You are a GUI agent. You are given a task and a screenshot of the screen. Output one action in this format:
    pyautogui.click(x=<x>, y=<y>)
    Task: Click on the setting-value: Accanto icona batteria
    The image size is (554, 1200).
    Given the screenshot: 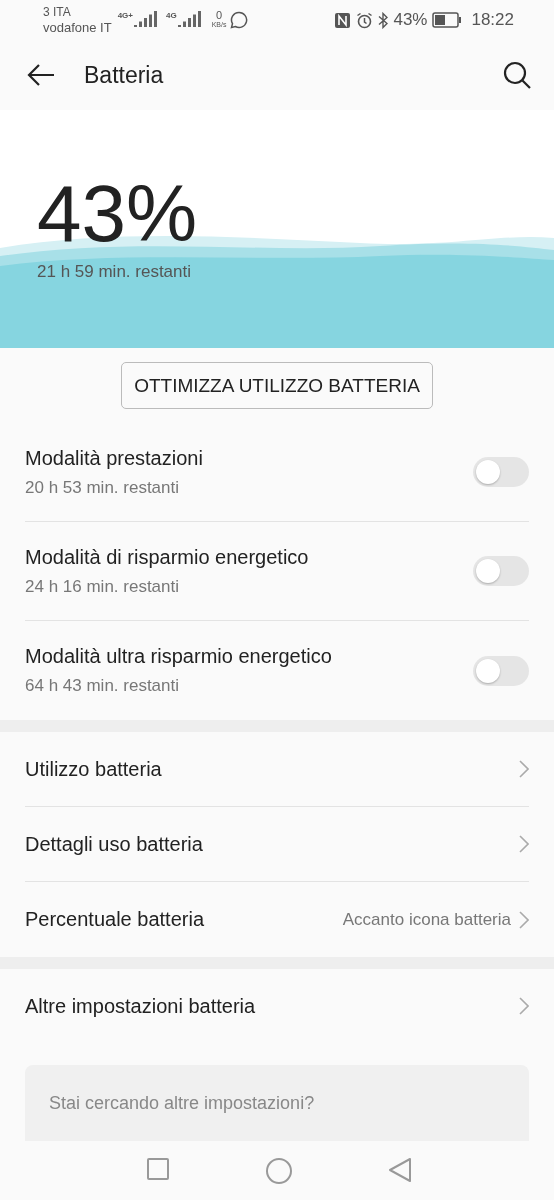 What is the action you would take?
    pyautogui.click(x=426, y=919)
    